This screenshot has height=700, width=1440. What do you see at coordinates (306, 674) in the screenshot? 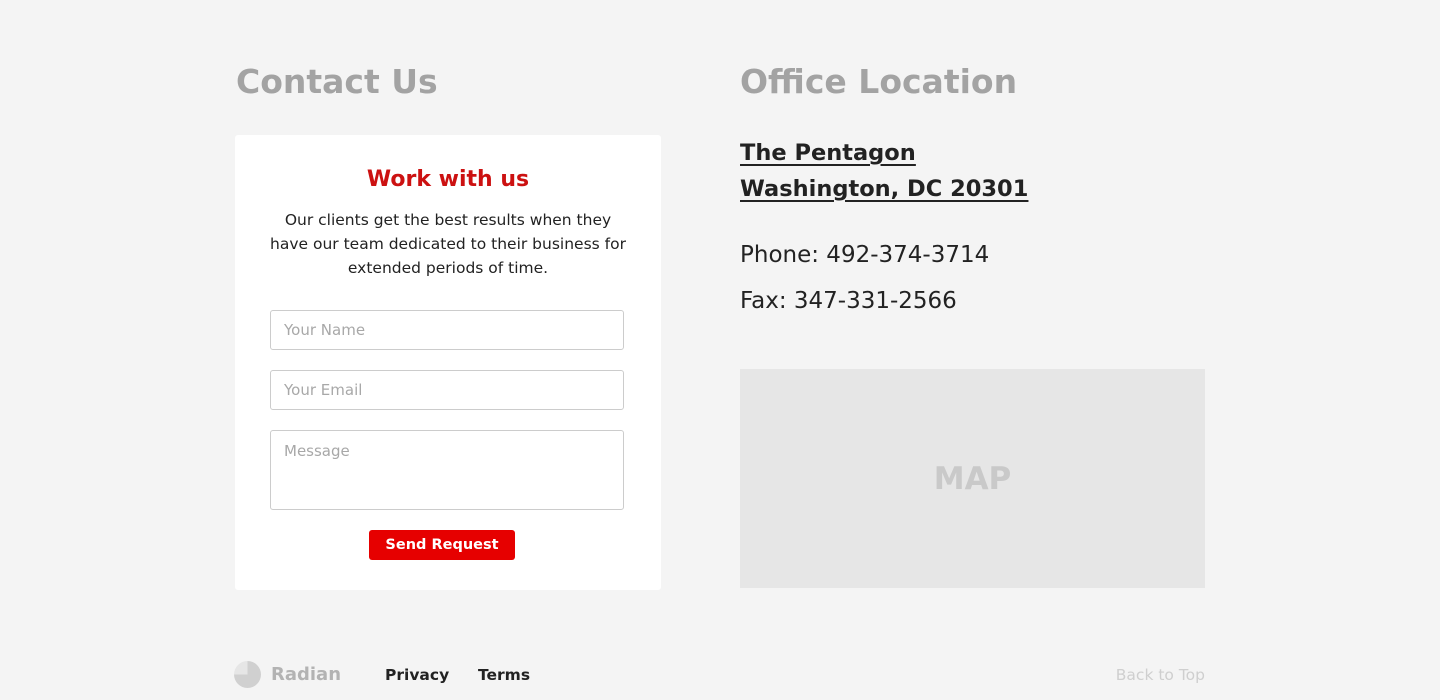
I see `brand-name: Radian` at bounding box center [306, 674].